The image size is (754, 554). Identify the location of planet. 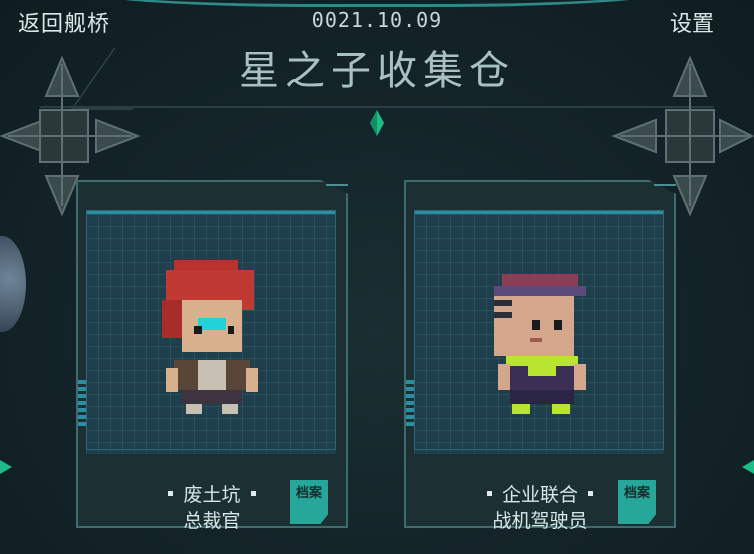
(13, 284).